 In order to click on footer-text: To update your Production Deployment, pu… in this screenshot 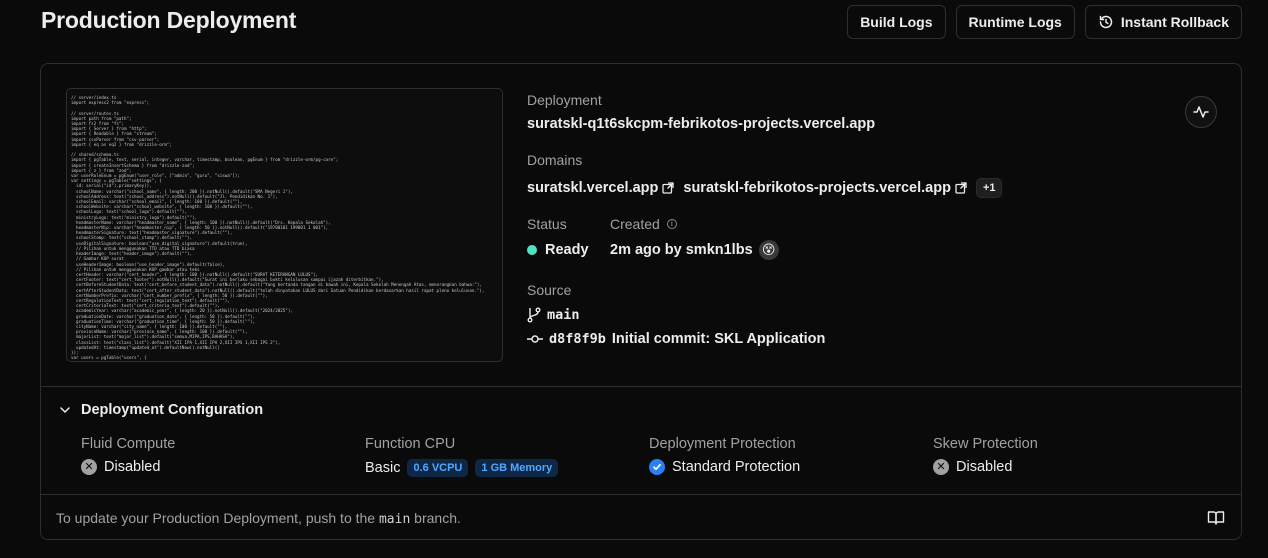, I will do `click(258, 518)`.